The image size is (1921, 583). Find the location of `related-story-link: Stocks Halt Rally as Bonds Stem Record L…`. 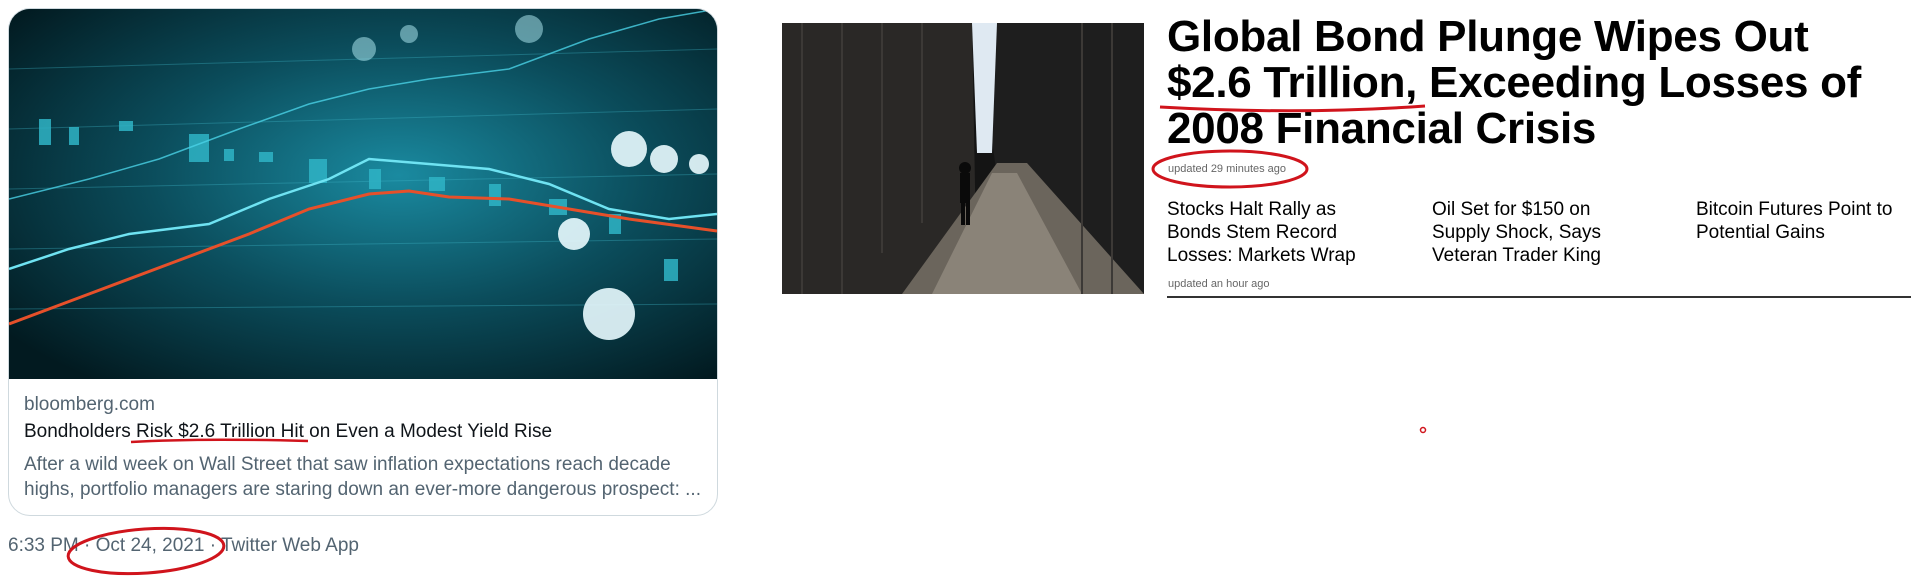

related-story-link: Stocks Halt Rally as Bonds Stem Record L… is located at coordinates (1282, 232).